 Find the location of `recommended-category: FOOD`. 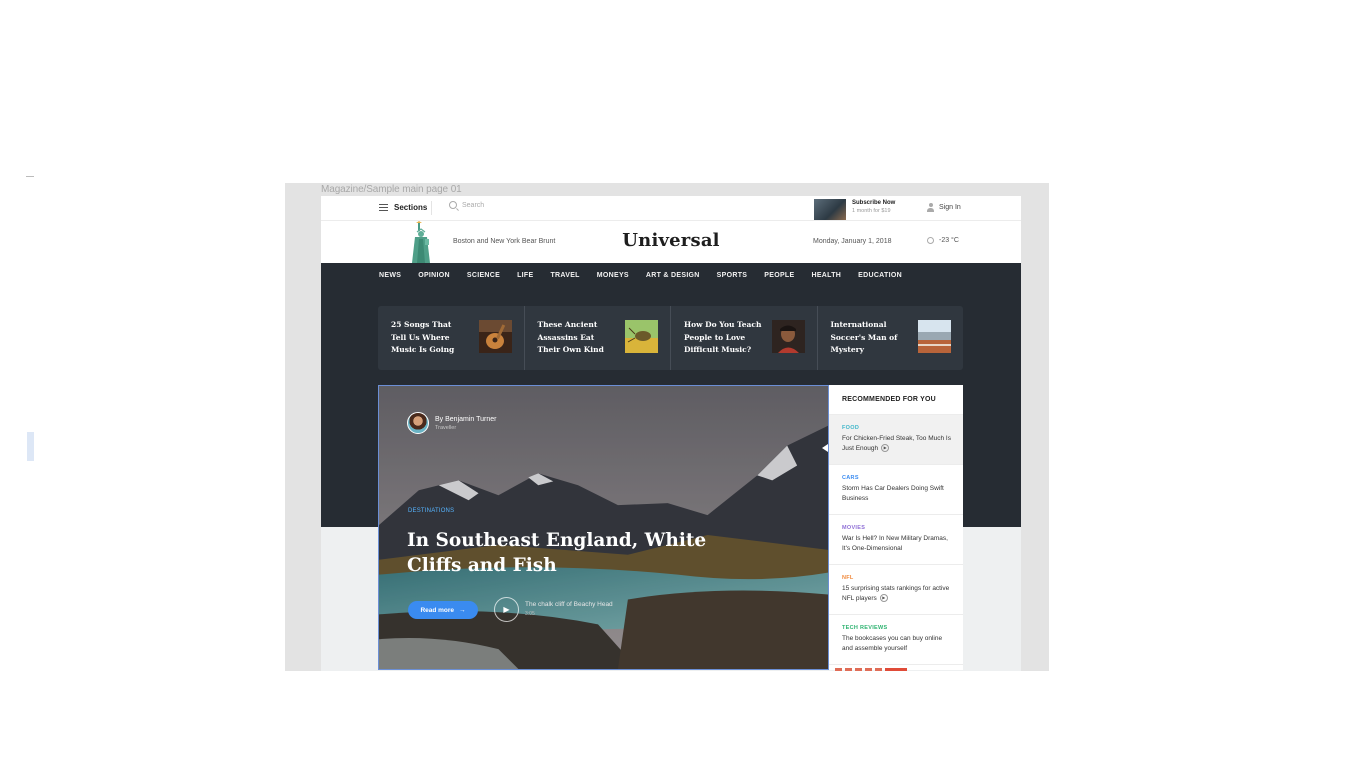

recommended-category: FOOD is located at coordinates (851, 428).